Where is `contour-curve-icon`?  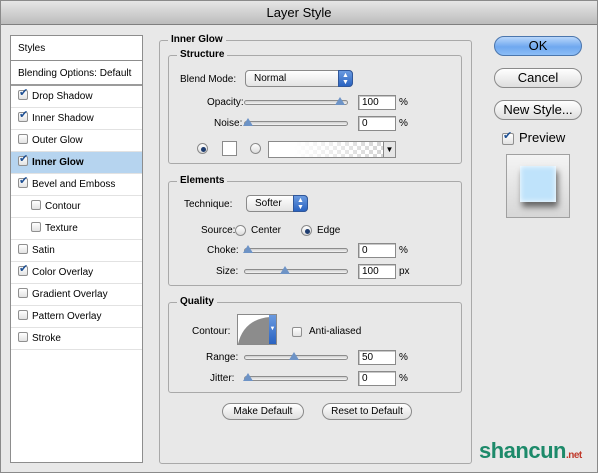 contour-curve-icon is located at coordinates (254, 330).